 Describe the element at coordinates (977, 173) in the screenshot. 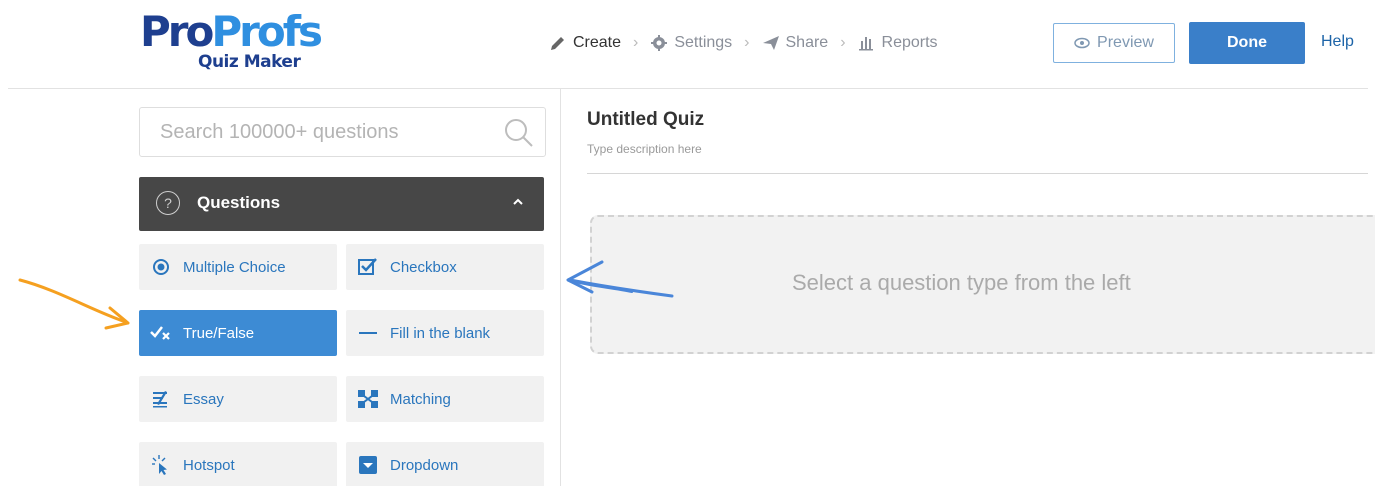

I see `title-divider` at that location.